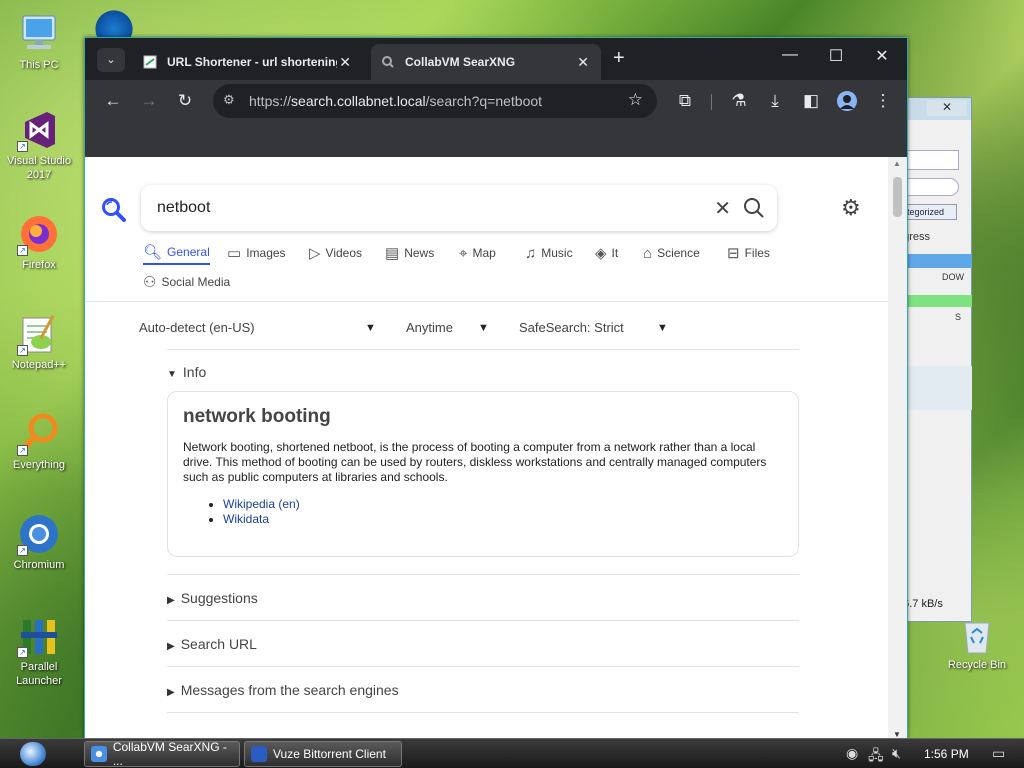  Describe the element at coordinates (22, 350) in the screenshot. I see `shortcut-arrow-icon: ↗` at that location.